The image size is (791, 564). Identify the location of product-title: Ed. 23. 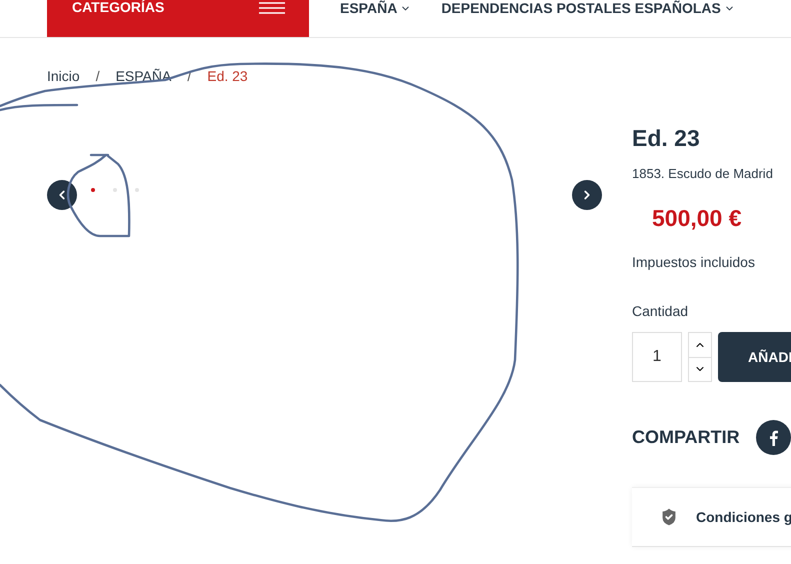
(666, 138).